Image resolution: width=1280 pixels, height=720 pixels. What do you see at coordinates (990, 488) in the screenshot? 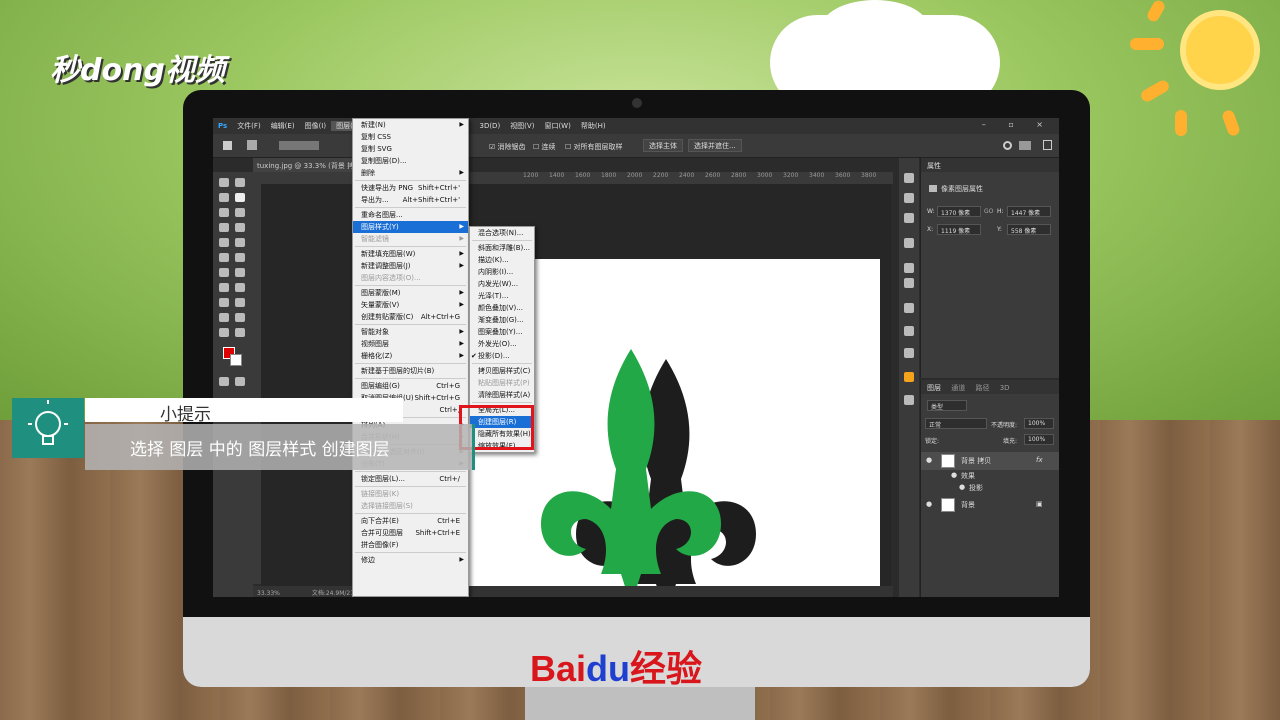
I see `drop-shadow-row: ● 投影` at bounding box center [990, 488].